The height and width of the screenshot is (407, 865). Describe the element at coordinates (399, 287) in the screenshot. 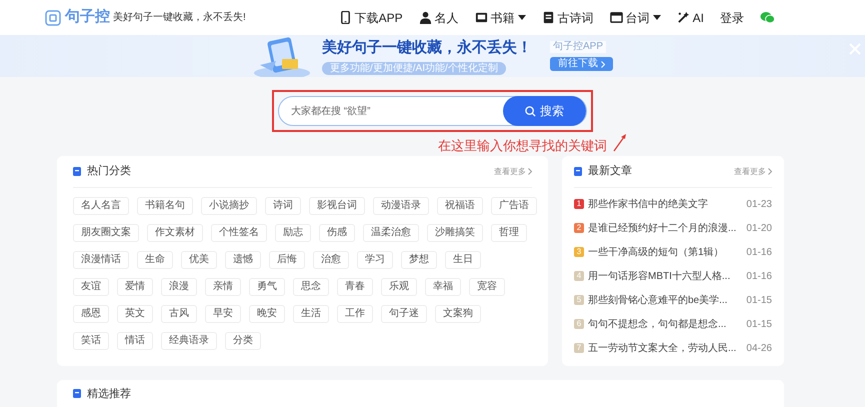

I see `category-tag: 乐观` at that location.